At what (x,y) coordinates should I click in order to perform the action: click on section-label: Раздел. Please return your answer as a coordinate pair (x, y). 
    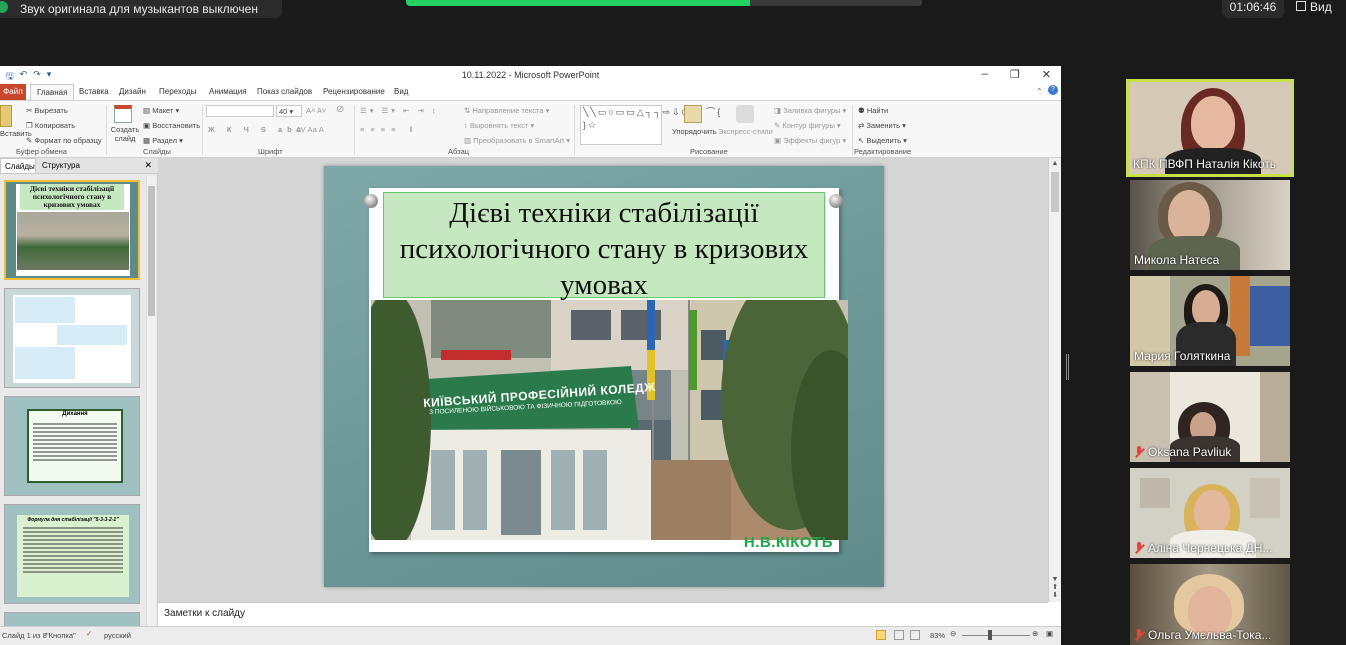
    Looking at the image, I should click on (164, 140).